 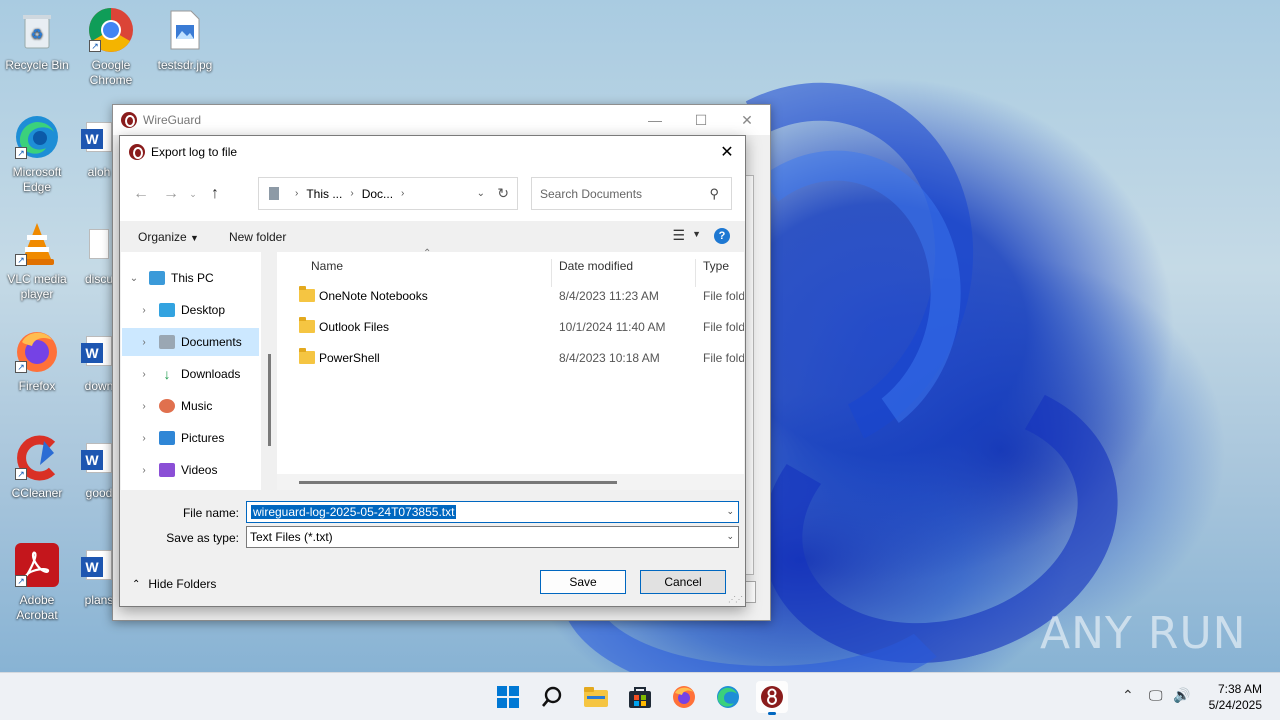 What do you see at coordinates (167, 342) in the screenshot?
I see `documents-folder-icon` at bounding box center [167, 342].